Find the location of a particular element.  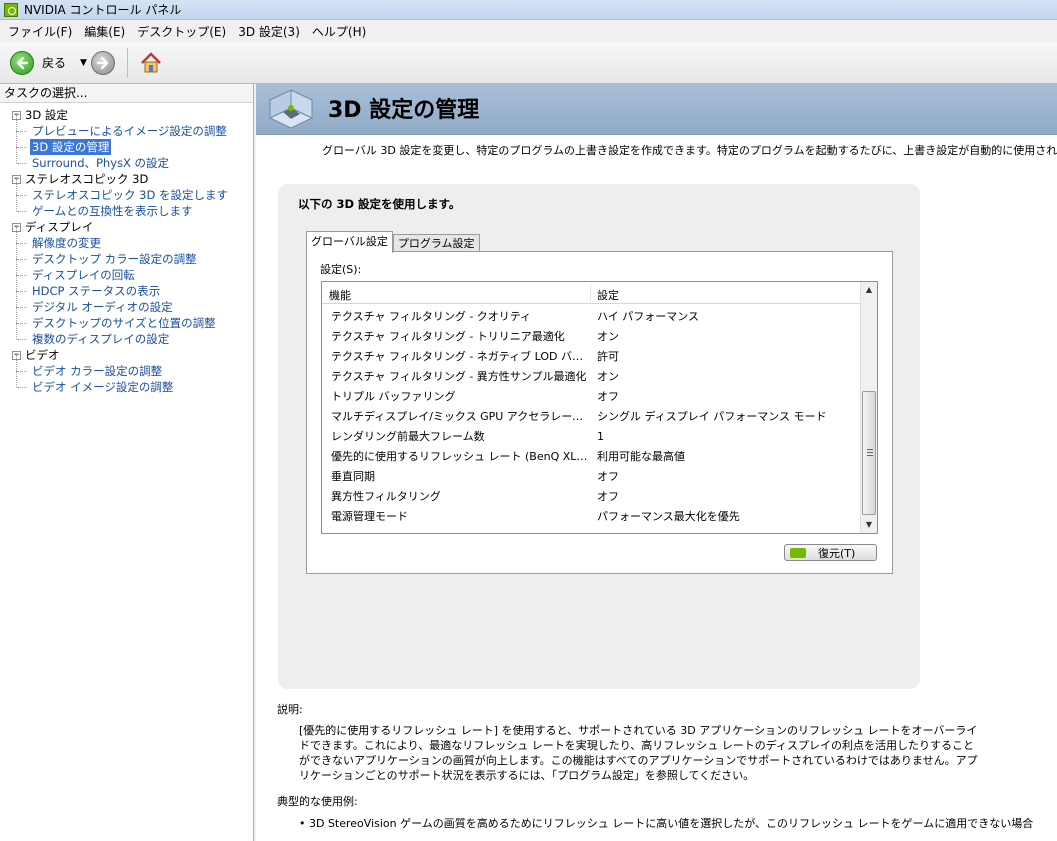

tree-item-surround-physx: Surround、PhysX の設定 is located at coordinates (132, 159).